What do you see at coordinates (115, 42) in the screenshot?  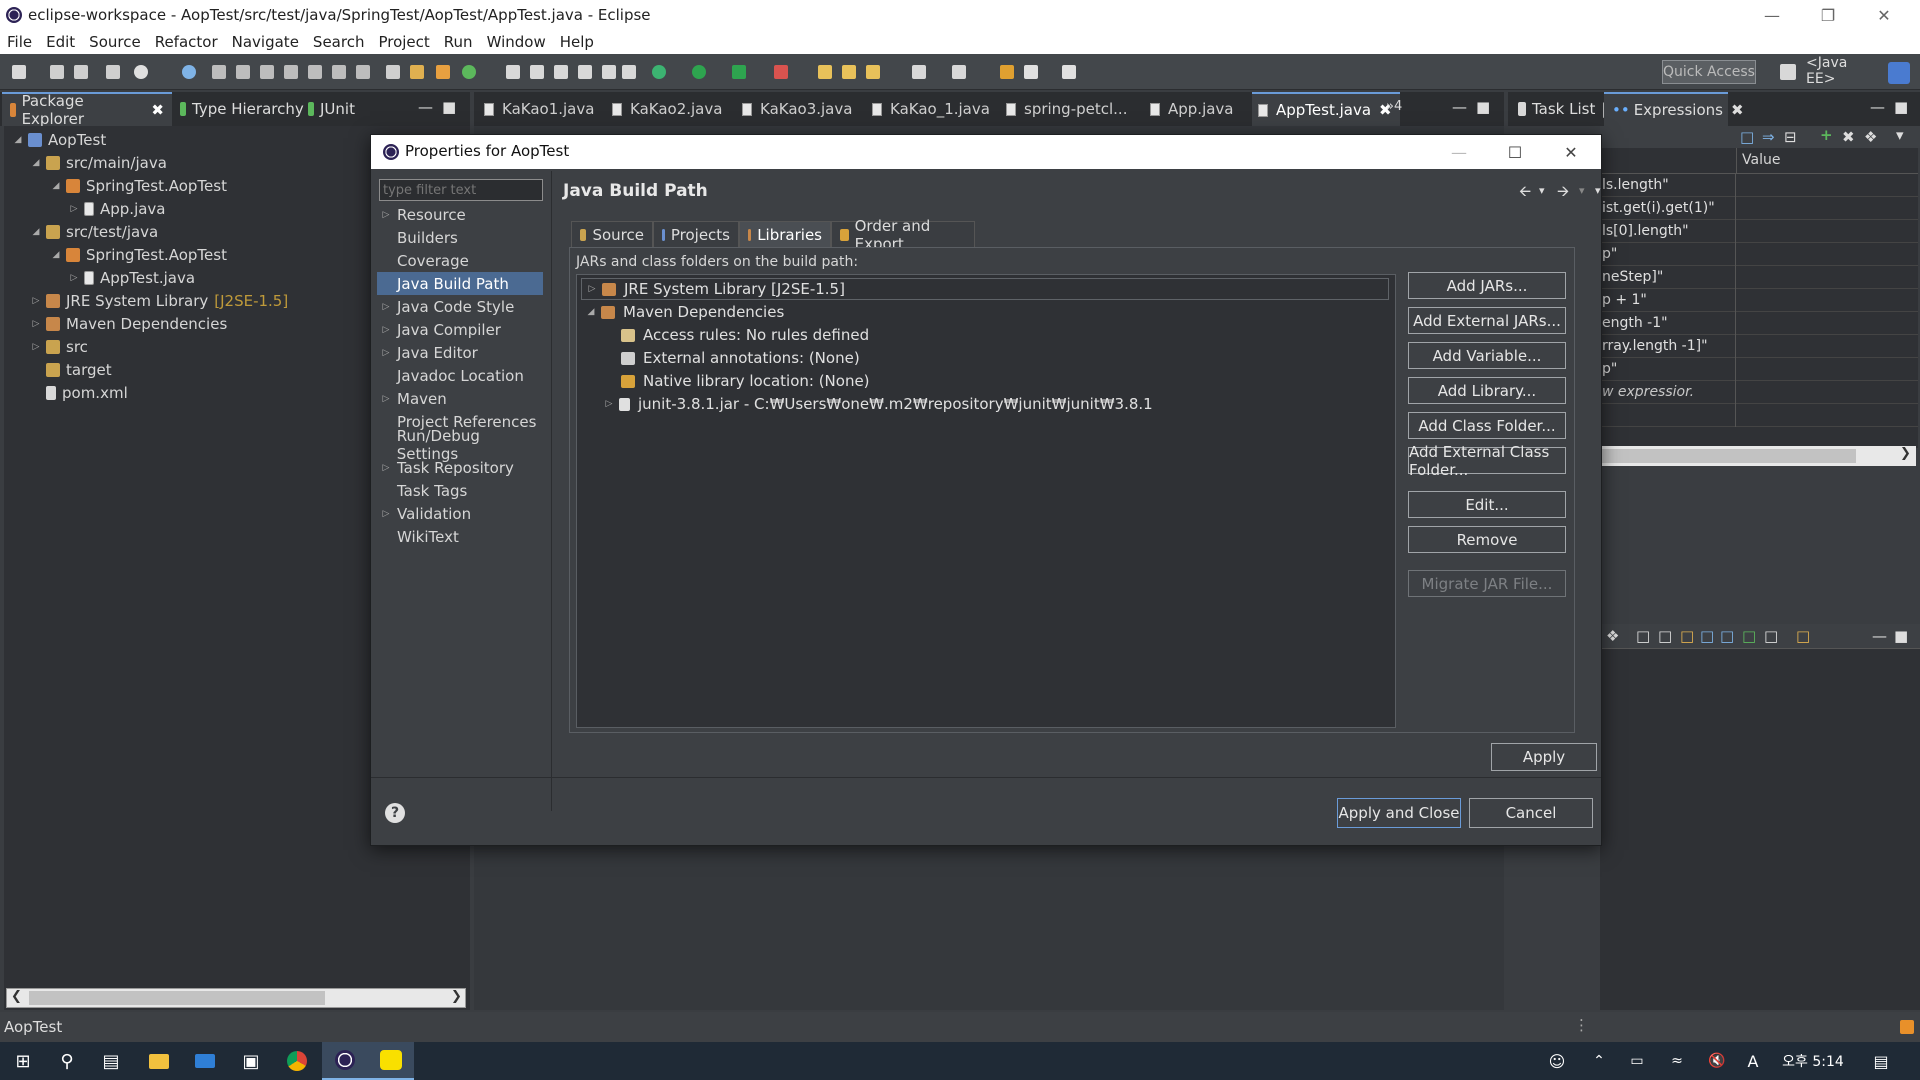 I see `menu-source: Source` at bounding box center [115, 42].